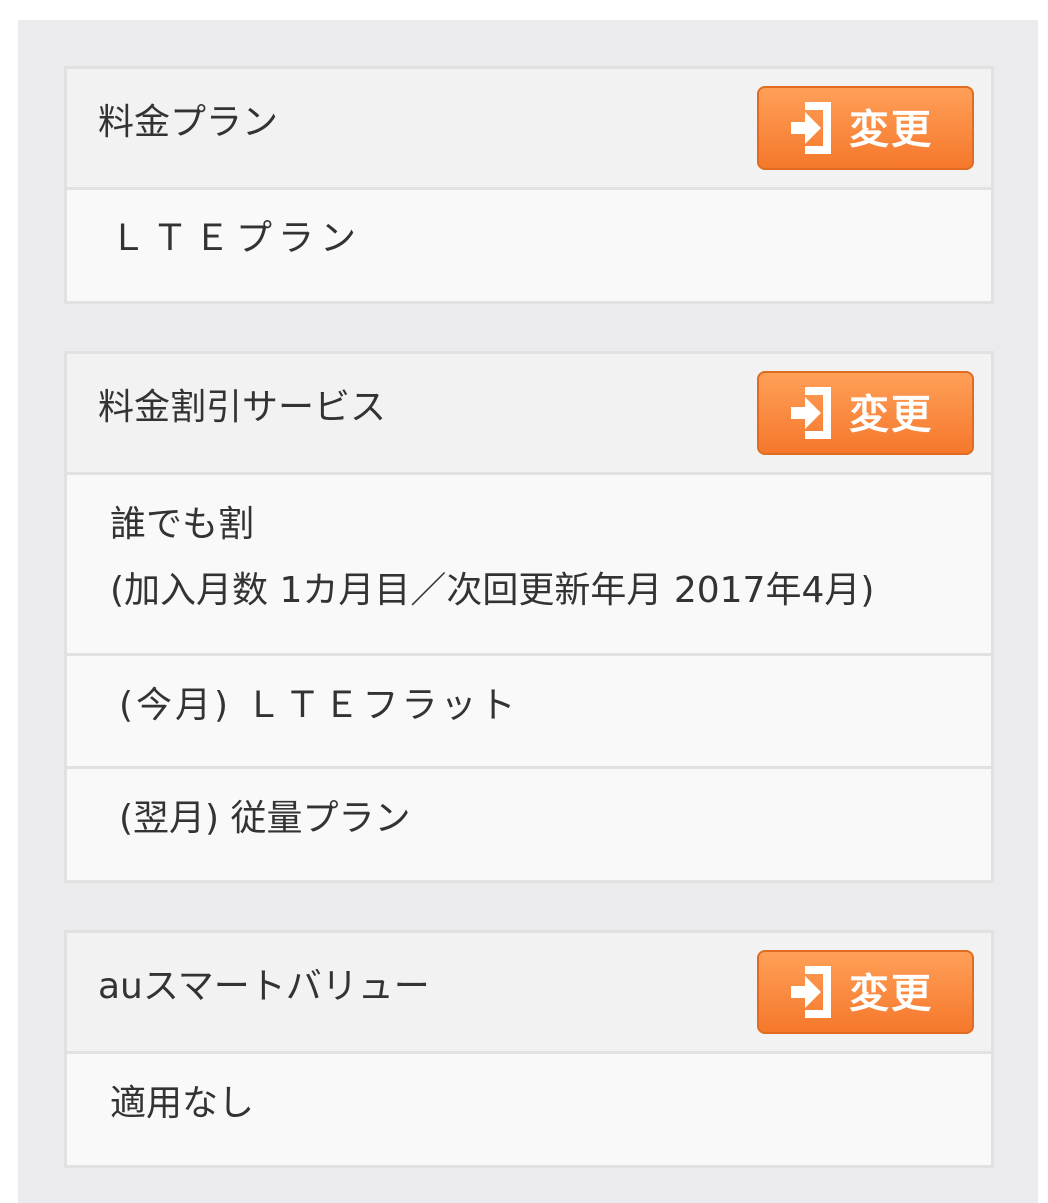 The height and width of the screenshot is (1203, 1048). What do you see at coordinates (529, 712) in the screenshot?
I see `list-item: (今月) ＬＴＥフラット` at bounding box center [529, 712].